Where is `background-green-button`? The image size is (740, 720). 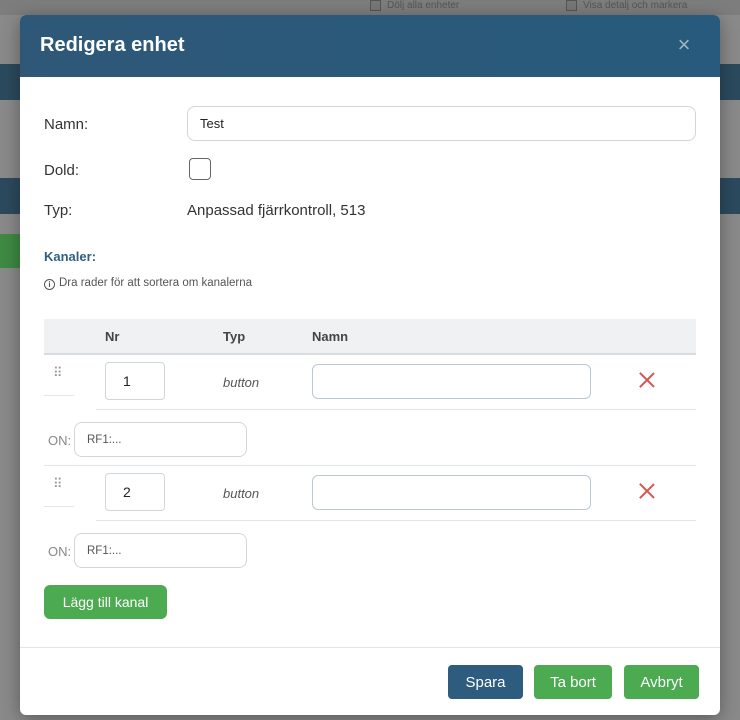 background-green-button is located at coordinates (10, 251).